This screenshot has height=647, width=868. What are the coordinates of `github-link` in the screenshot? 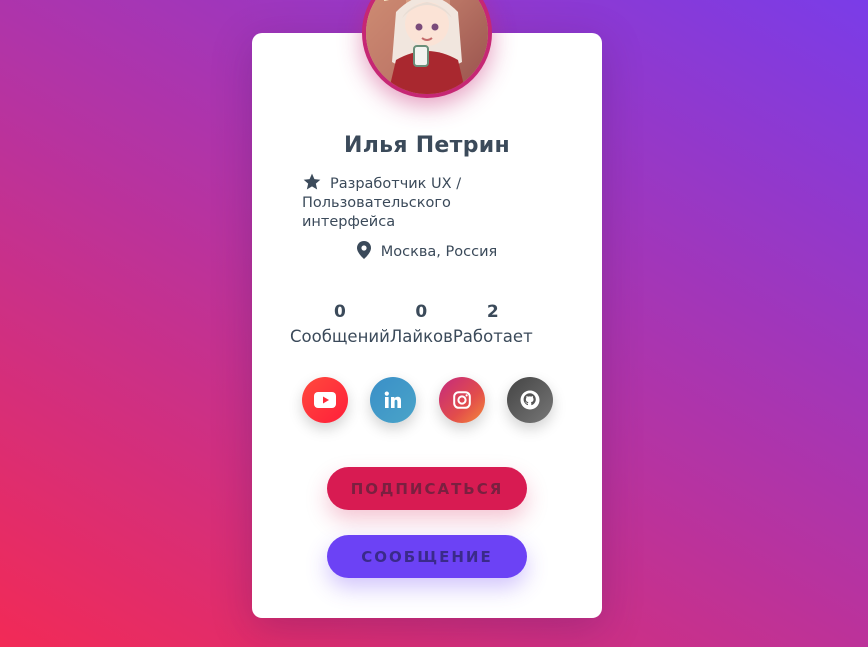 It's located at (530, 400).